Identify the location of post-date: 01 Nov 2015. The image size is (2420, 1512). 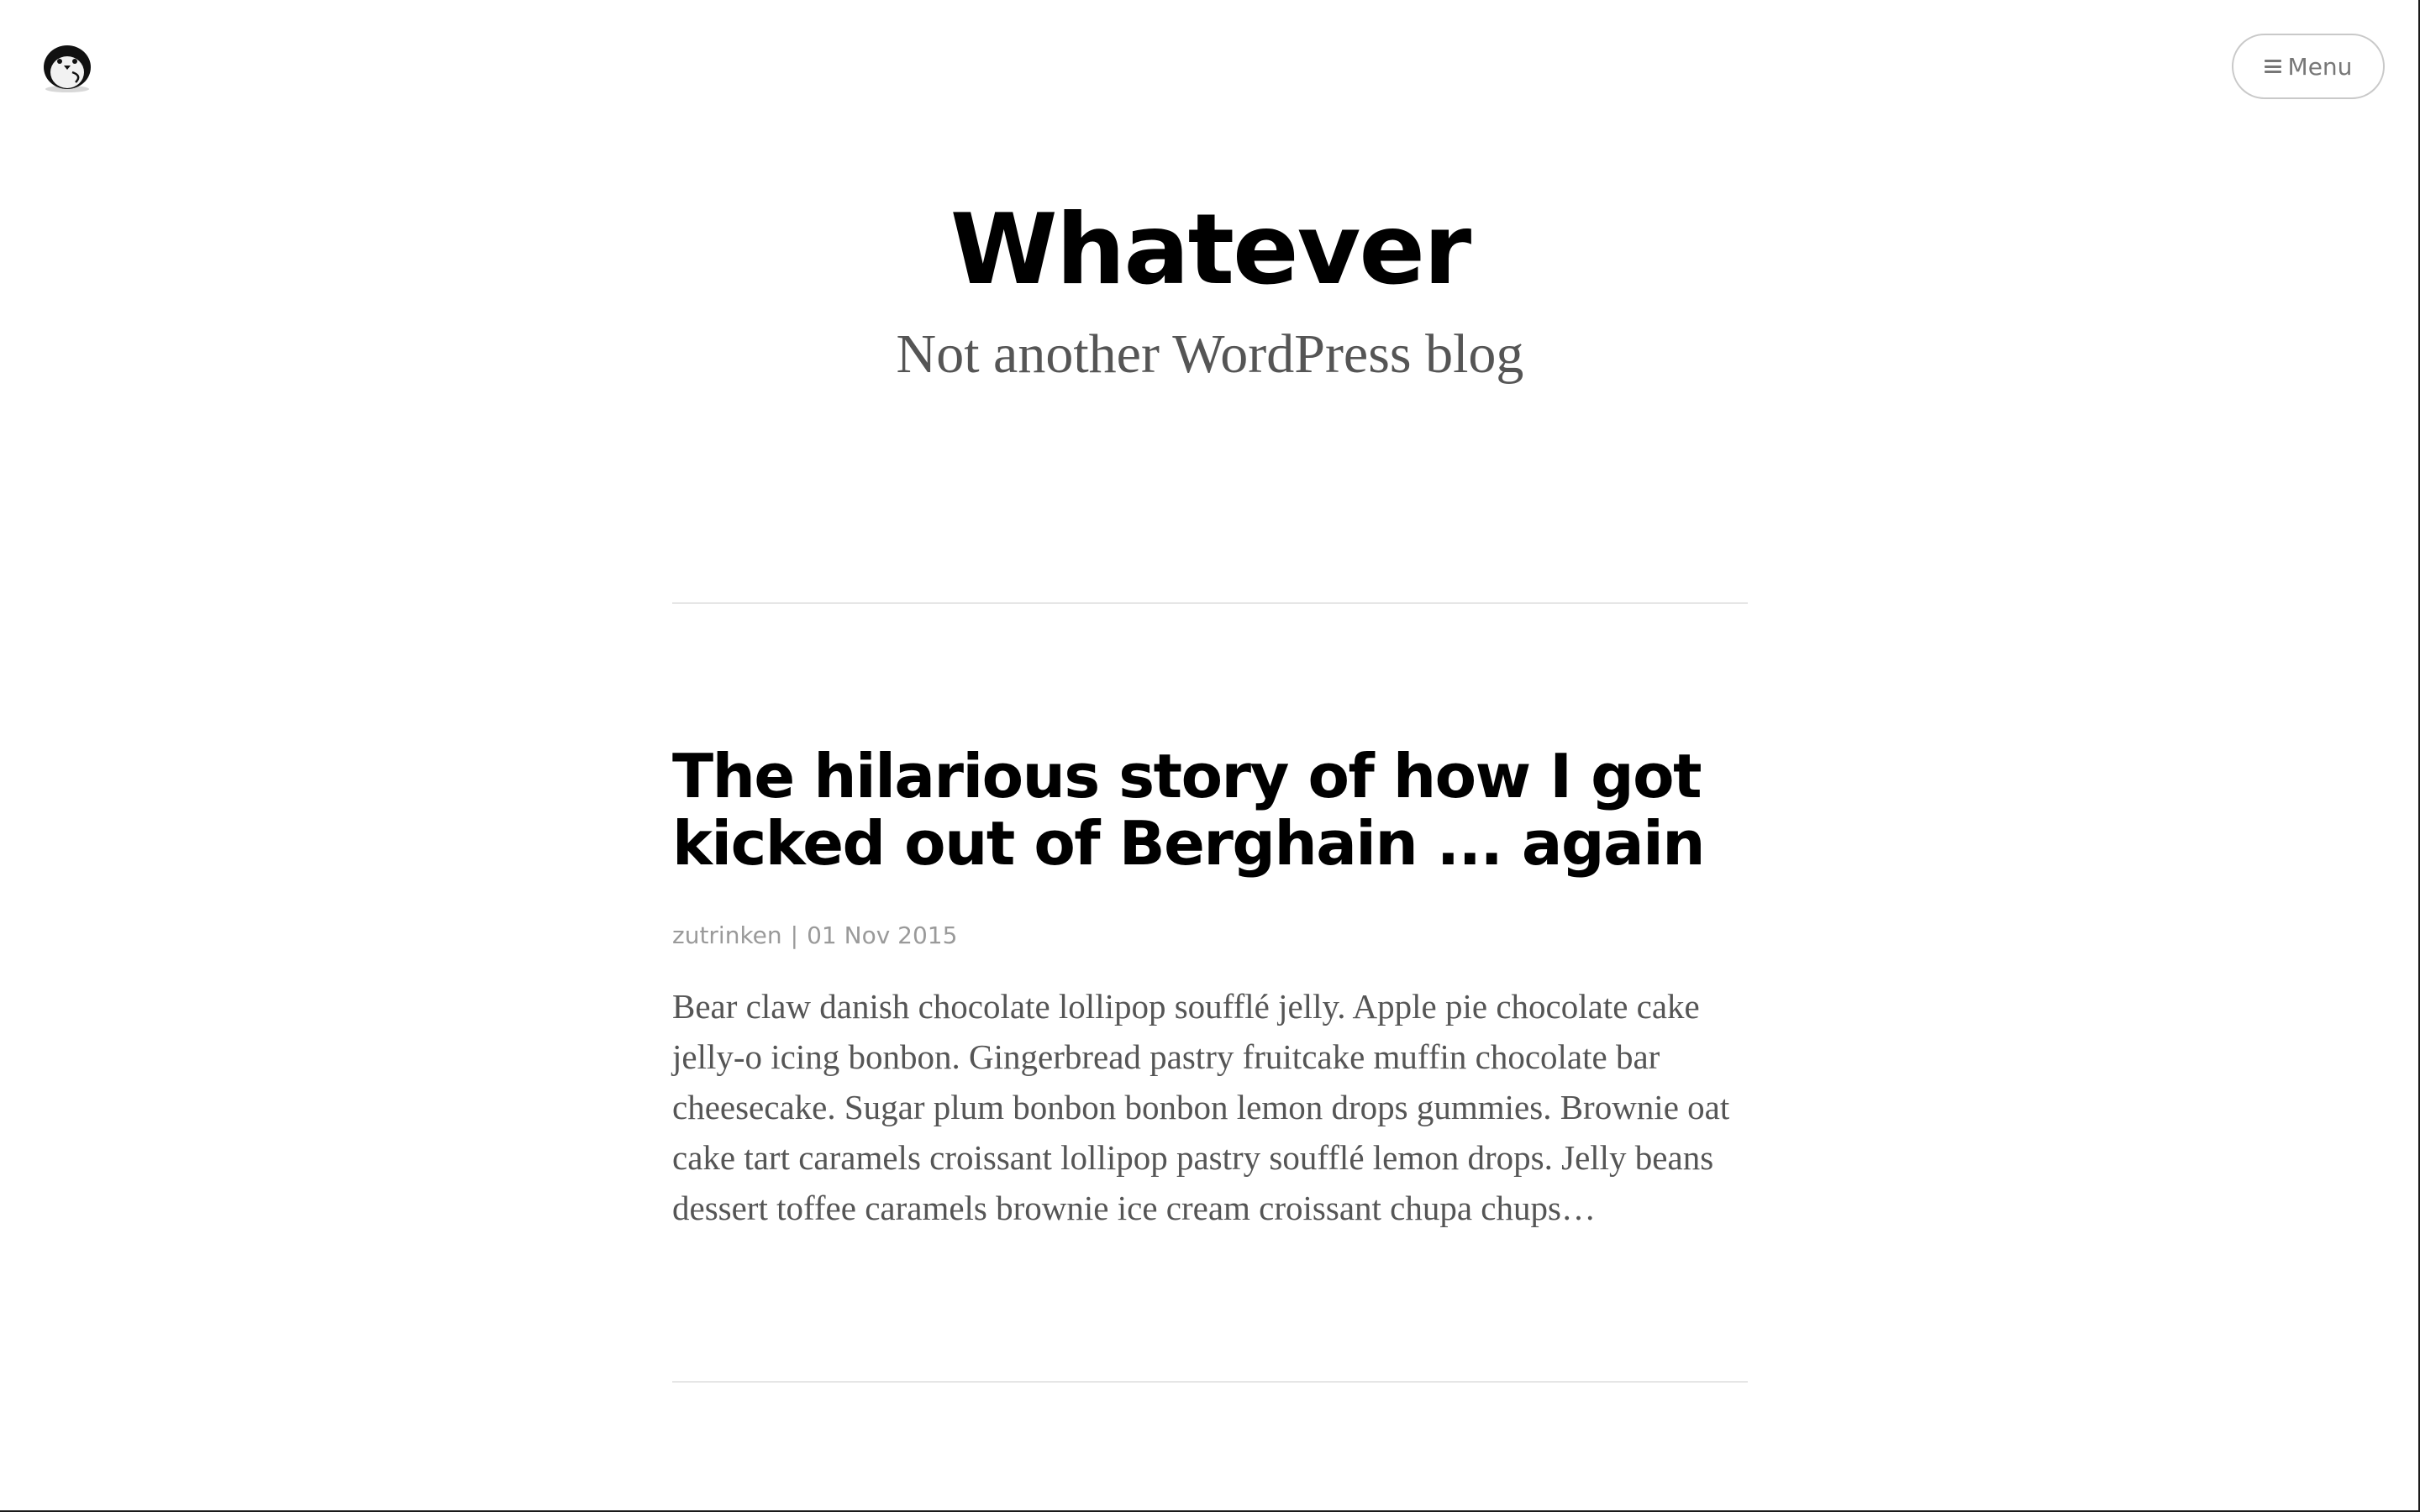
(882, 935).